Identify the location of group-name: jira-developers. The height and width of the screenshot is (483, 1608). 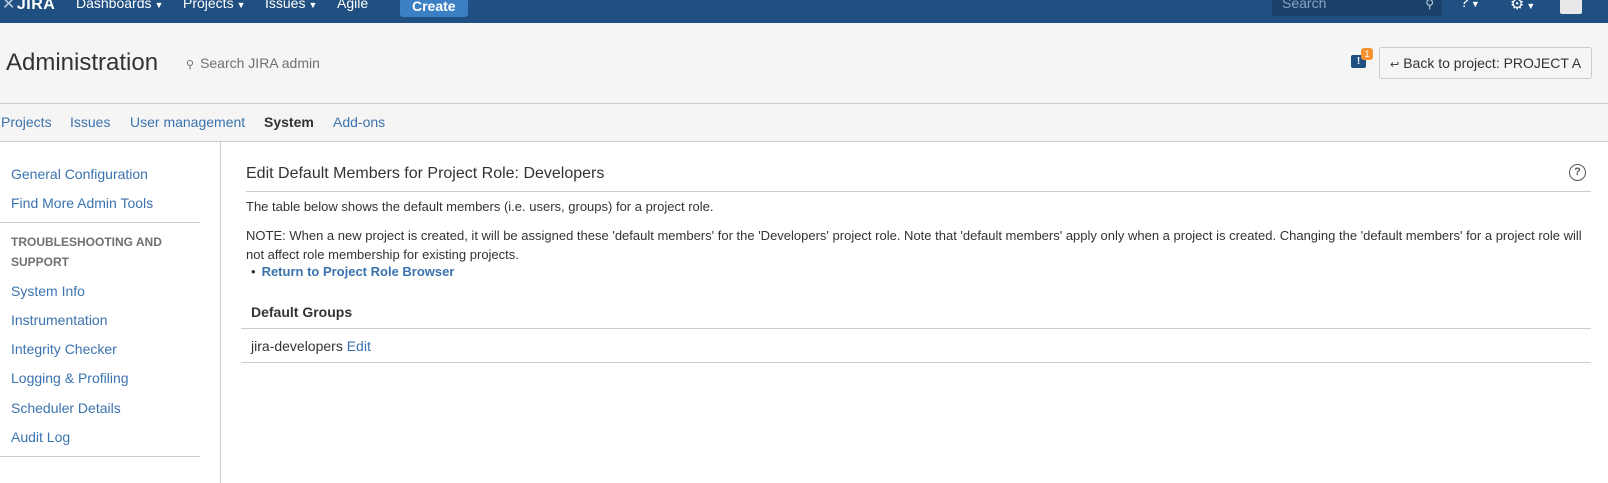
(297, 346).